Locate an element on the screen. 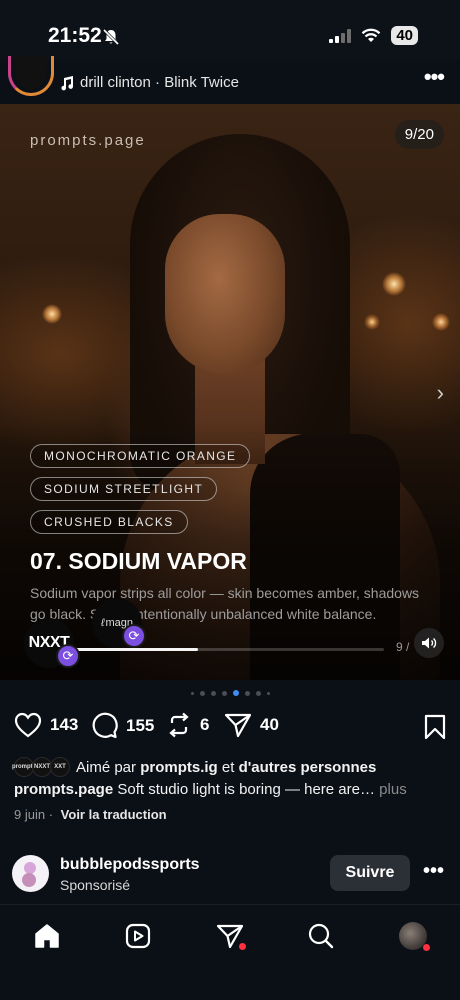  home-icon is located at coordinates (47, 936).